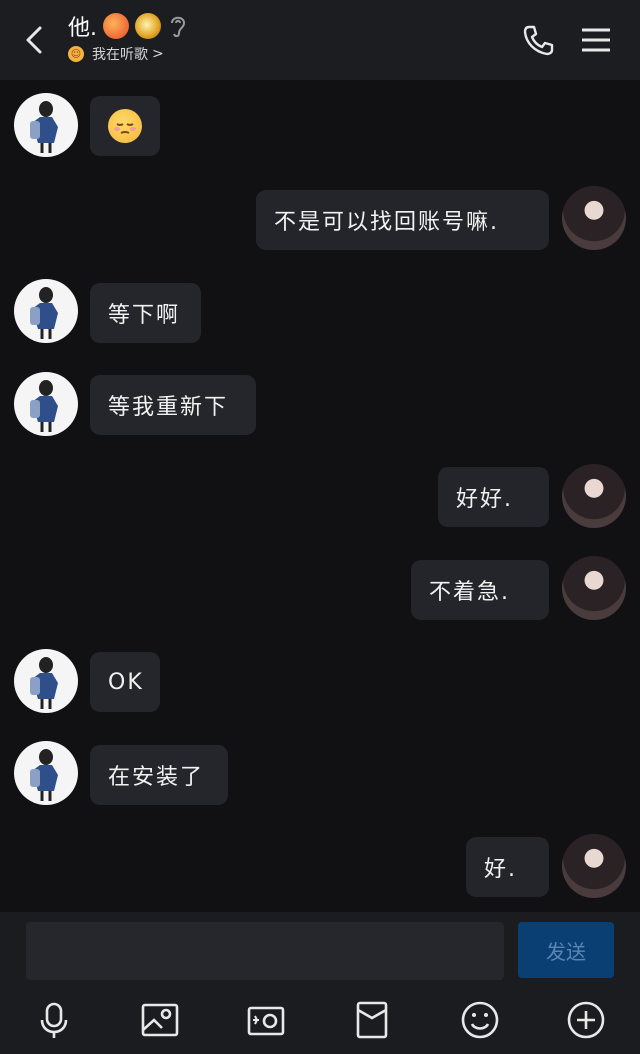 The height and width of the screenshot is (1054, 640). I want to click on composer-bar: 发送, so click(320, 983).